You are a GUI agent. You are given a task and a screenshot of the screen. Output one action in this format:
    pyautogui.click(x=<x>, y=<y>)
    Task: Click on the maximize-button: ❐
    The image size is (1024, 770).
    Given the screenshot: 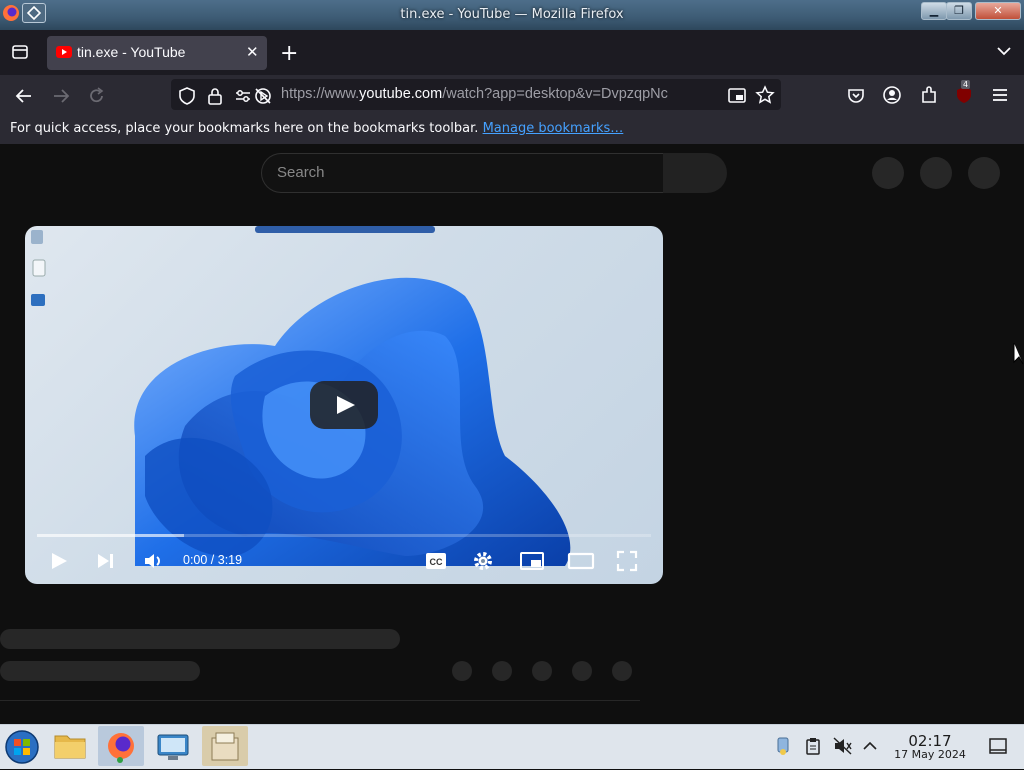 What is the action you would take?
    pyautogui.click(x=959, y=11)
    